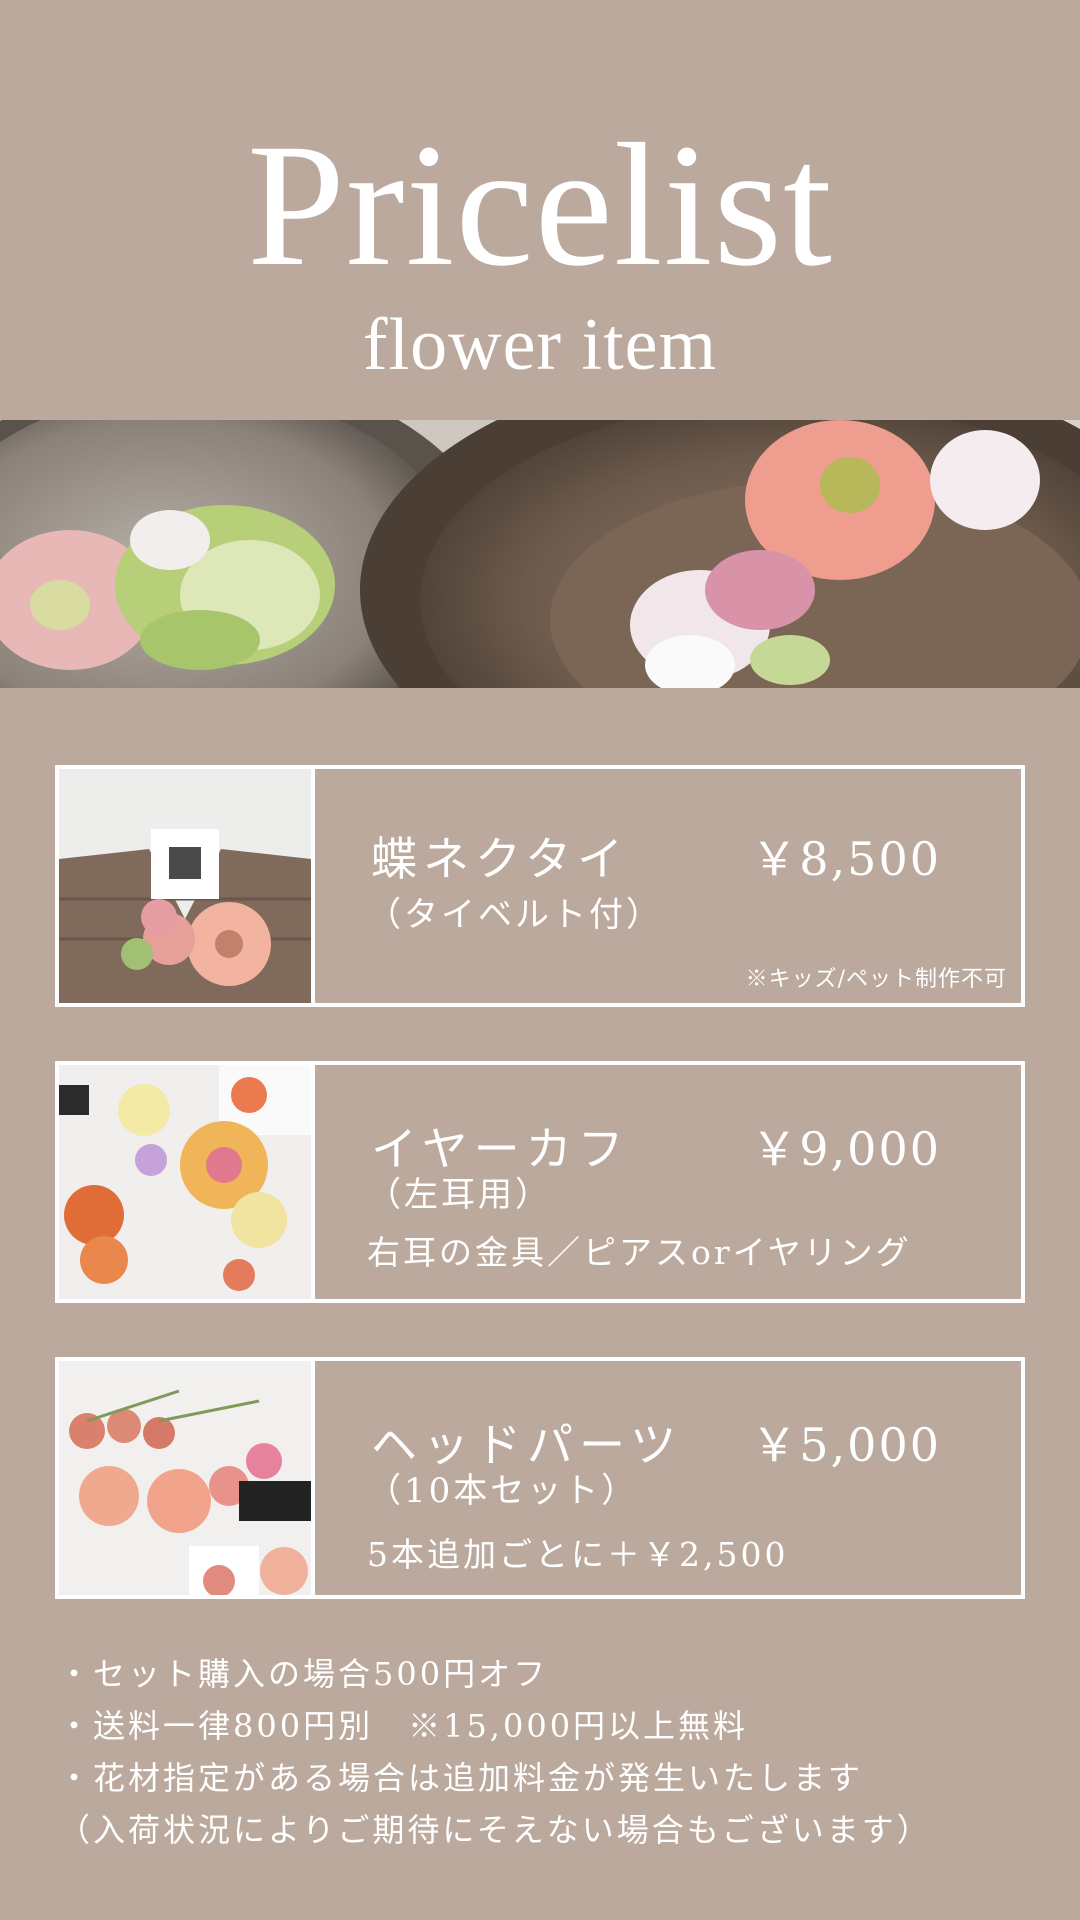 The image size is (1080, 1920). I want to click on headparts-photo, so click(187, 1478).